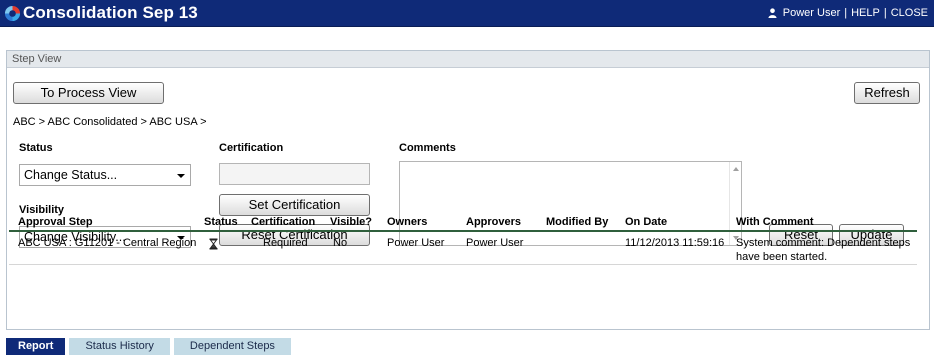 Image resolution: width=934 pixels, height=355 pixels. Describe the element at coordinates (88, 93) in the screenshot. I see `to-process-view-button: To Process View` at that location.